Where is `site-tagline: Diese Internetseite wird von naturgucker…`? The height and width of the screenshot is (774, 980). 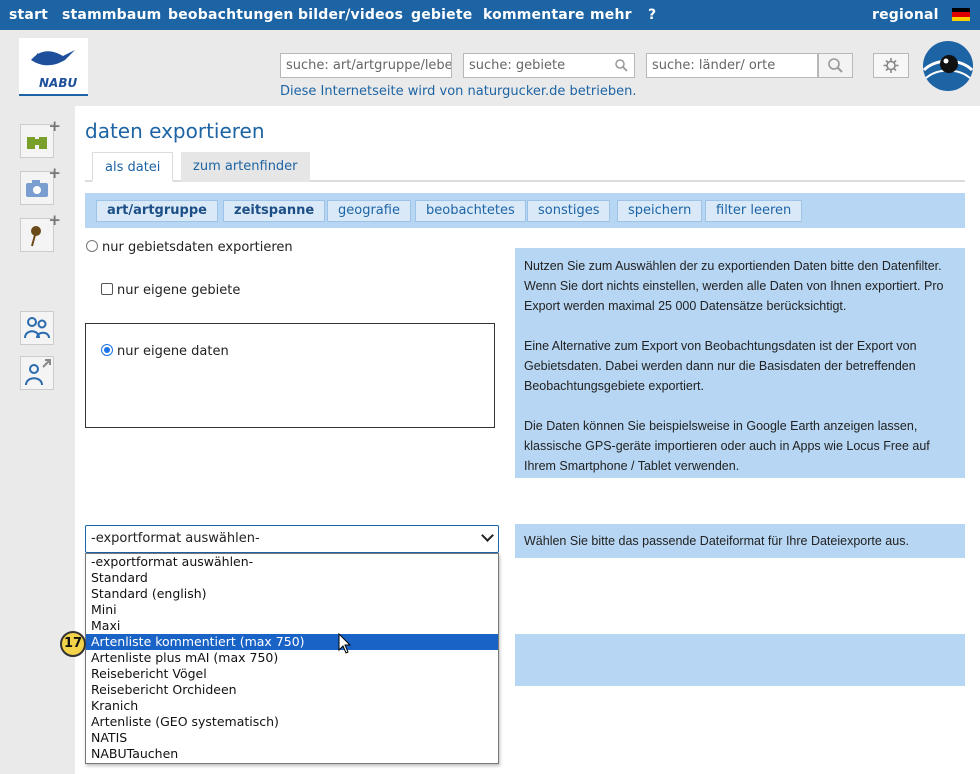
site-tagline: Diese Internetseite wird von naturgucker… is located at coordinates (458, 91).